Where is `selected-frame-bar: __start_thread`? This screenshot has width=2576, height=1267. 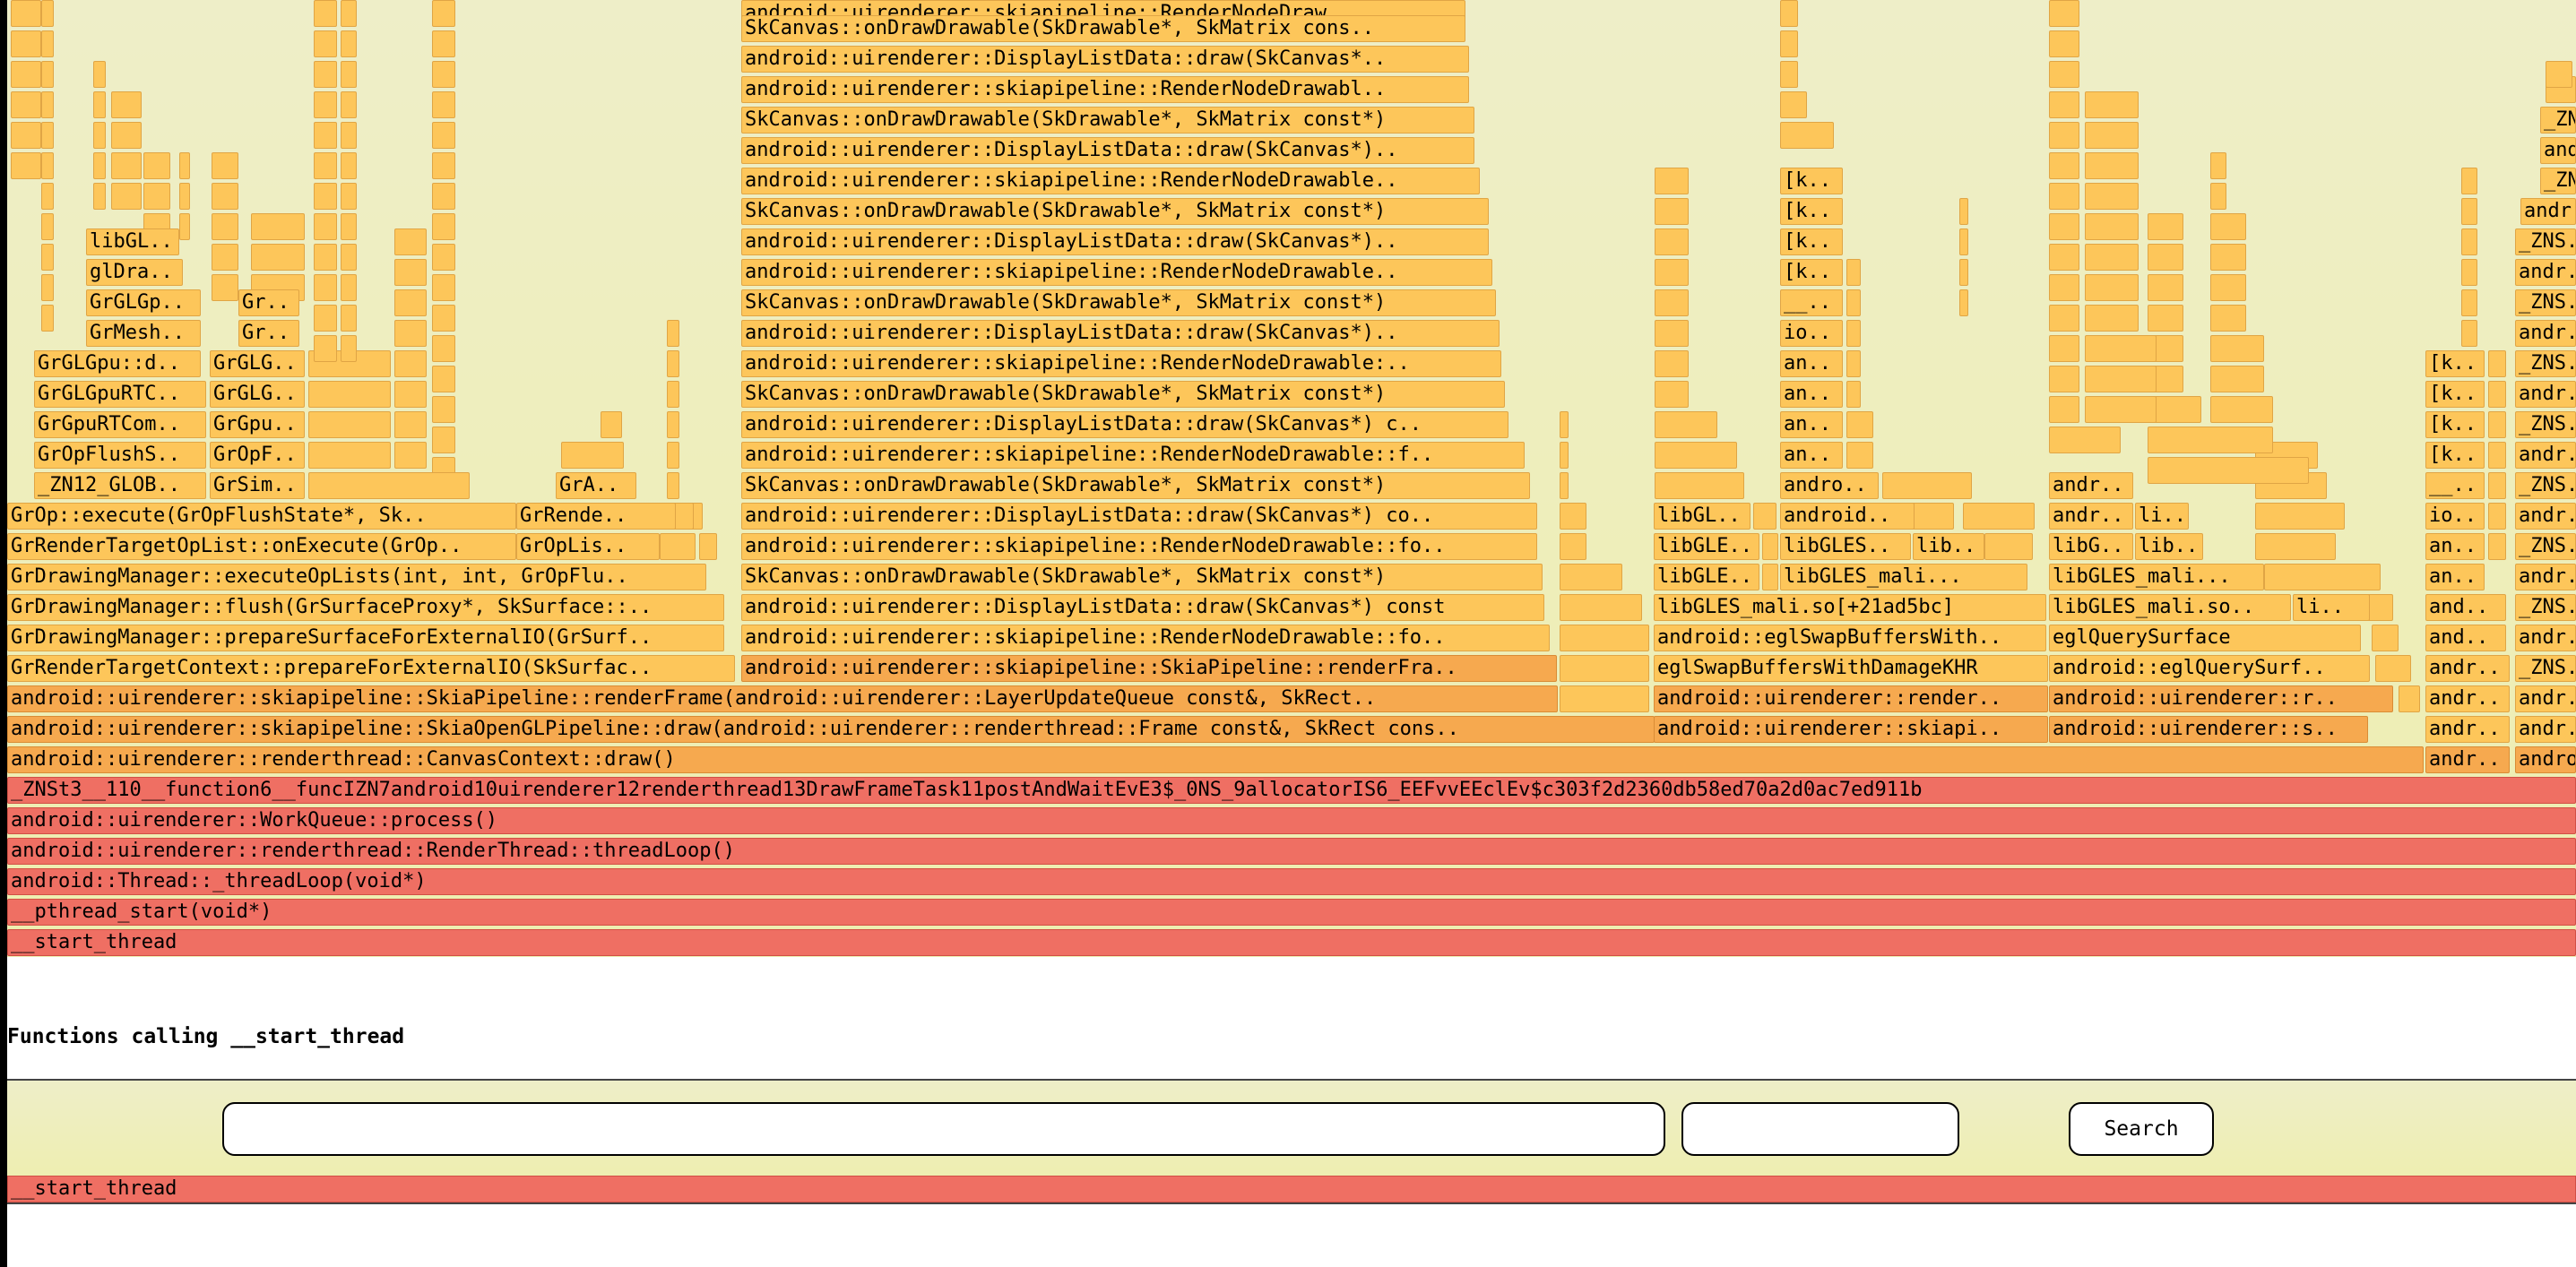
selected-frame-bar: __start_thread is located at coordinates (1291, 1189).